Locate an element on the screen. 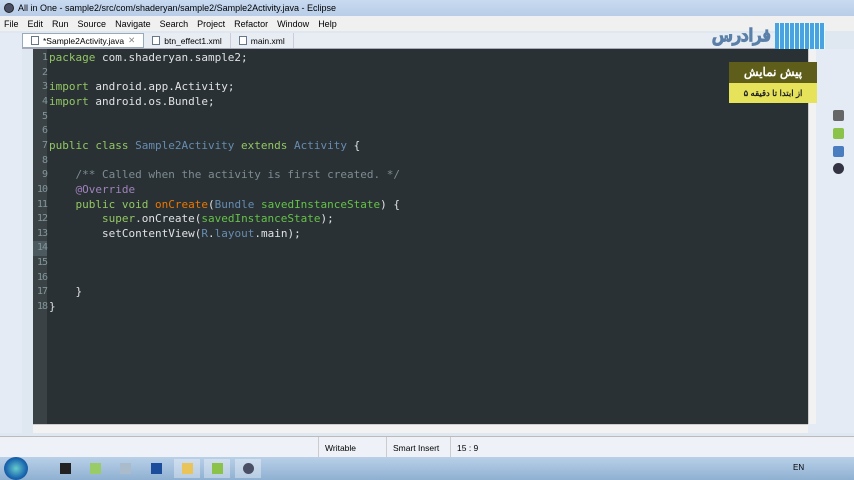 The height and width of the screenshot is (480, 854). close-tab-icon: ✕ is located at coordinates (131, 40).